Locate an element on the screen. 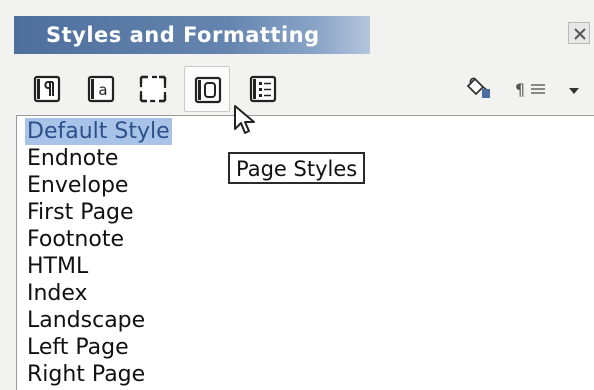 The image size is (594, 390). character-styles-icon: a is located at coordinates (101, 89).